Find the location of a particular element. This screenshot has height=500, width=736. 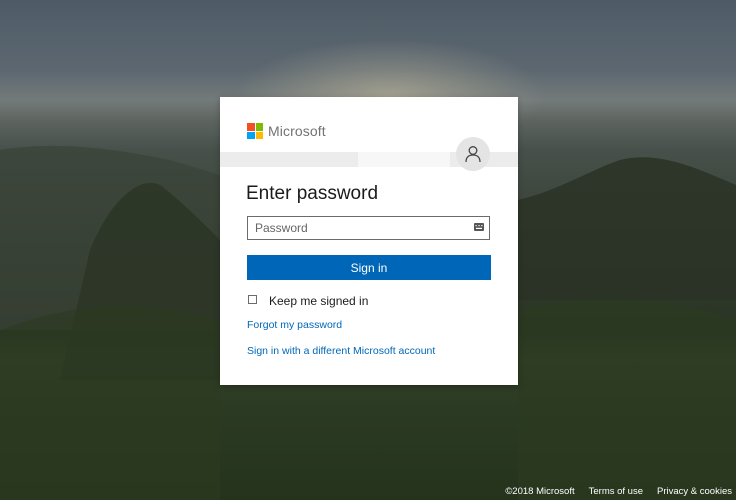

keyboard-icon is located at coordinates (479, 227).